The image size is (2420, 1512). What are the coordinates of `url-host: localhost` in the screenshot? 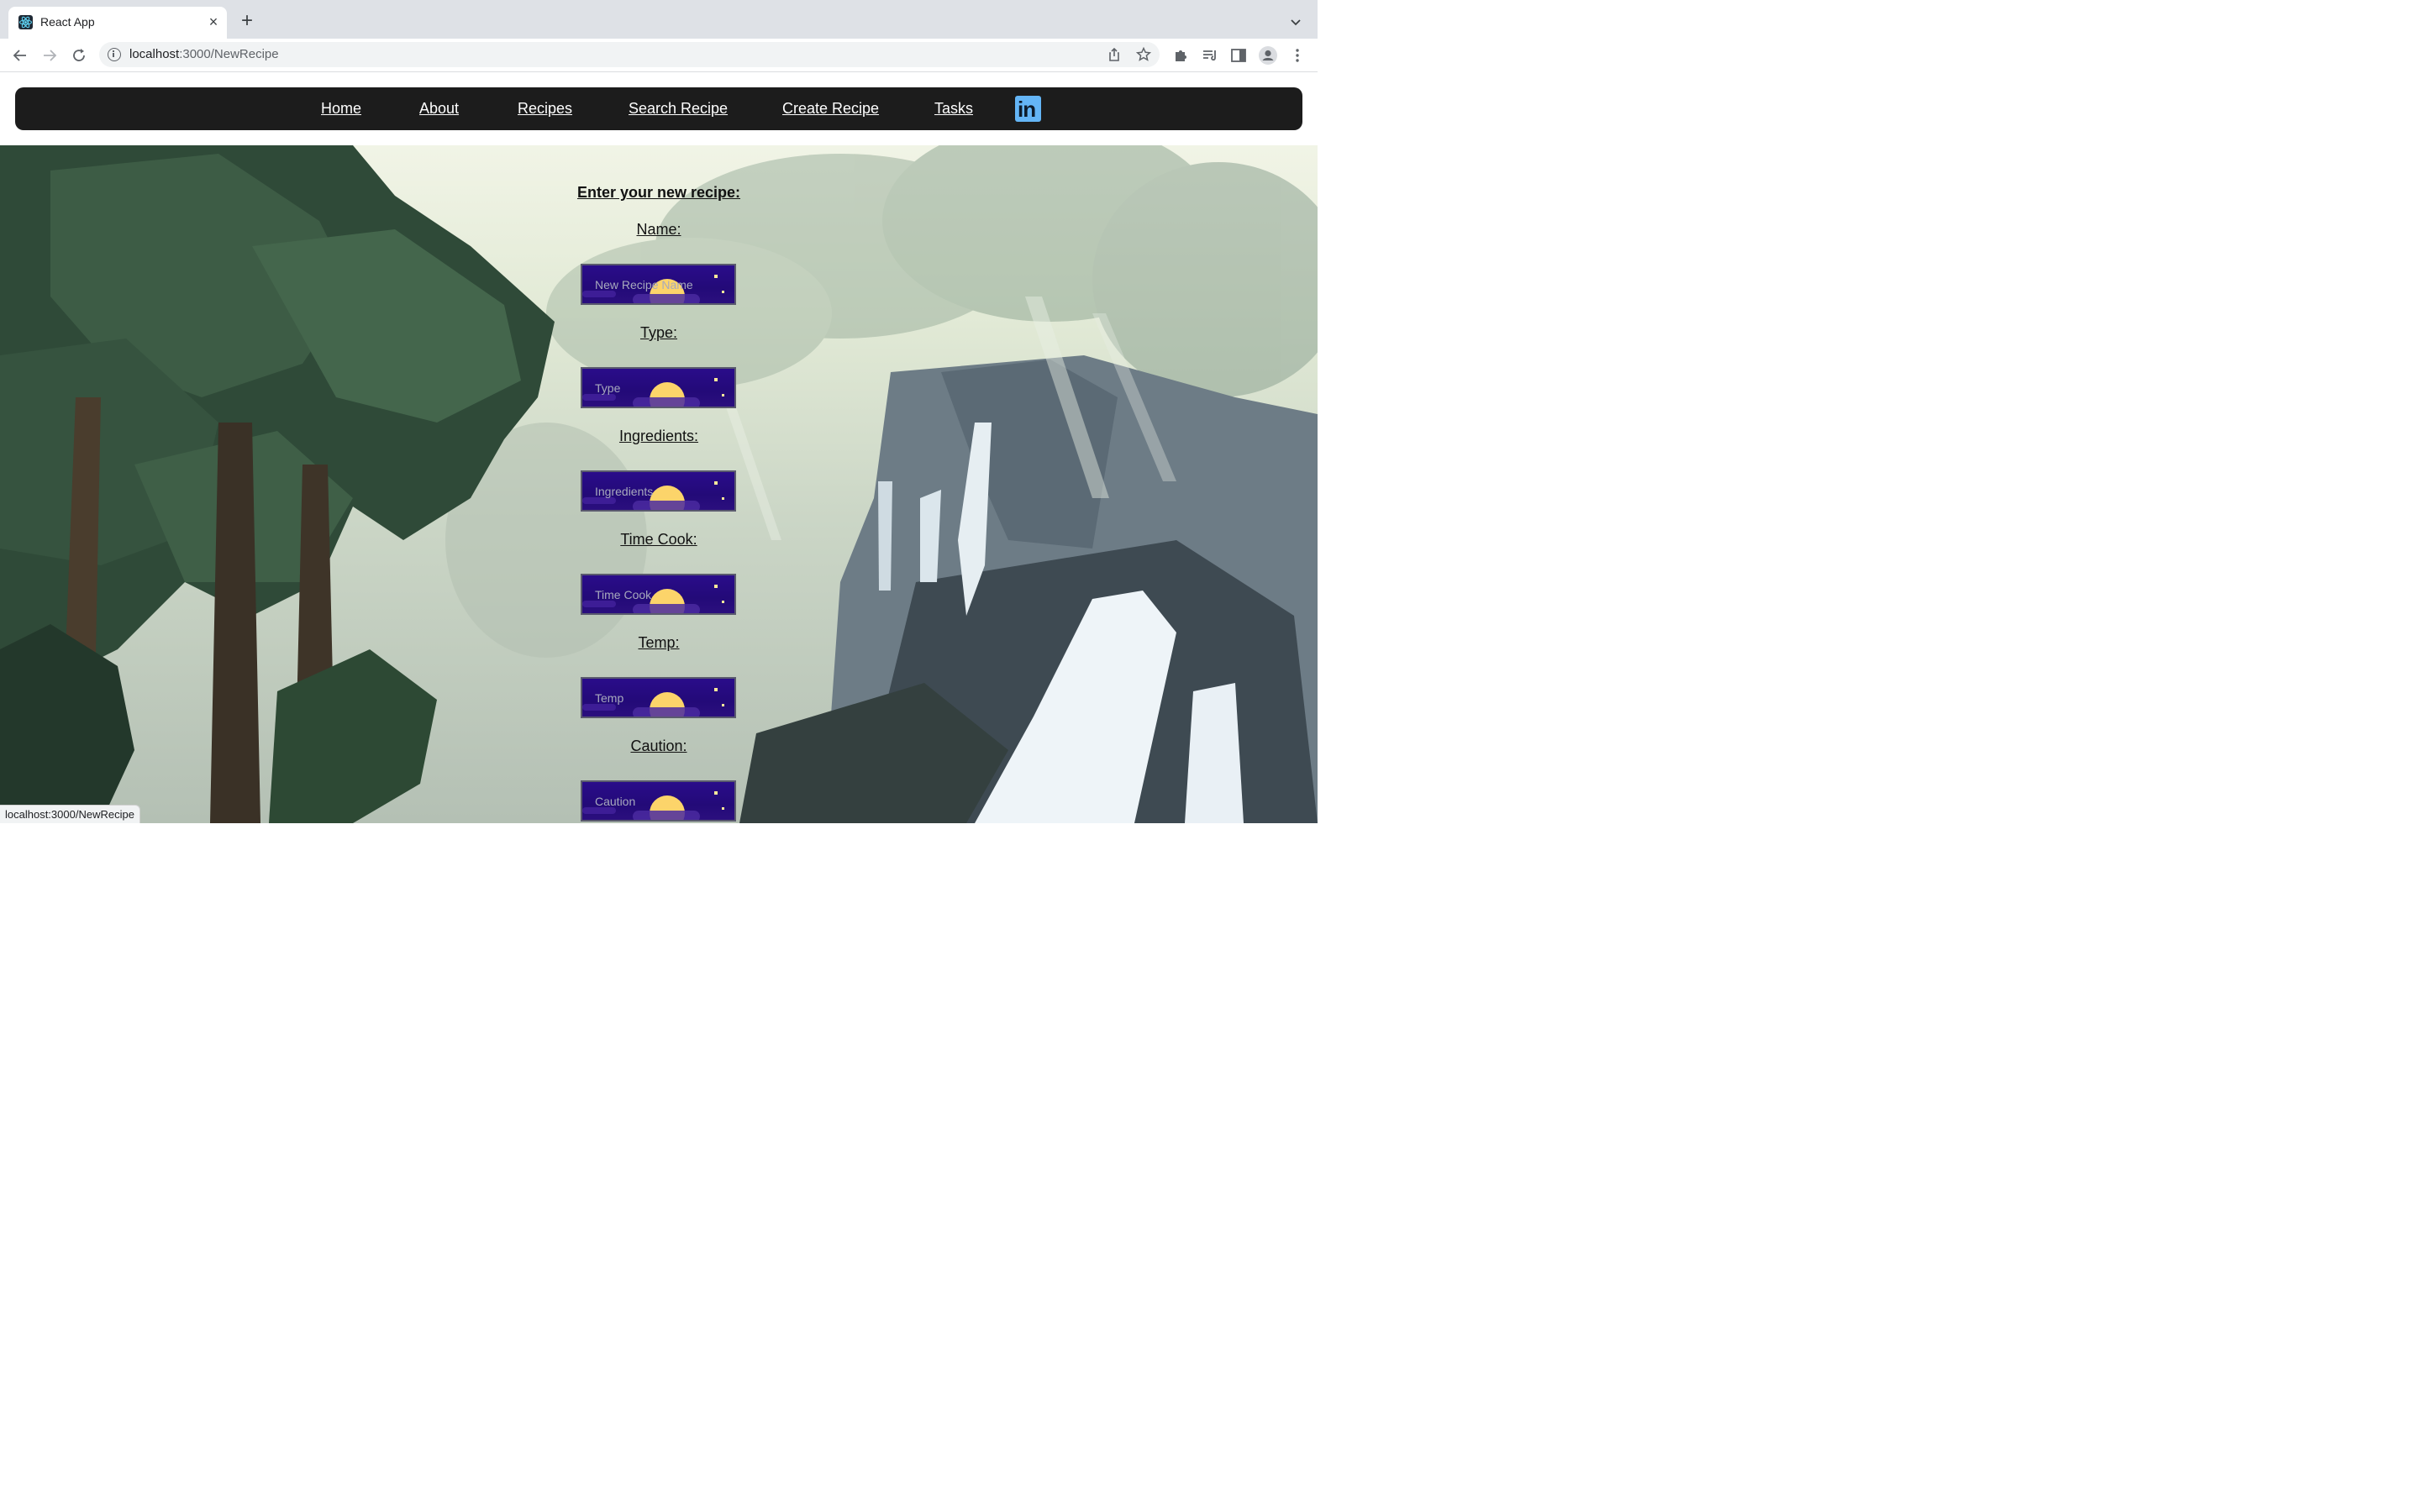 It's located at (154, 54).